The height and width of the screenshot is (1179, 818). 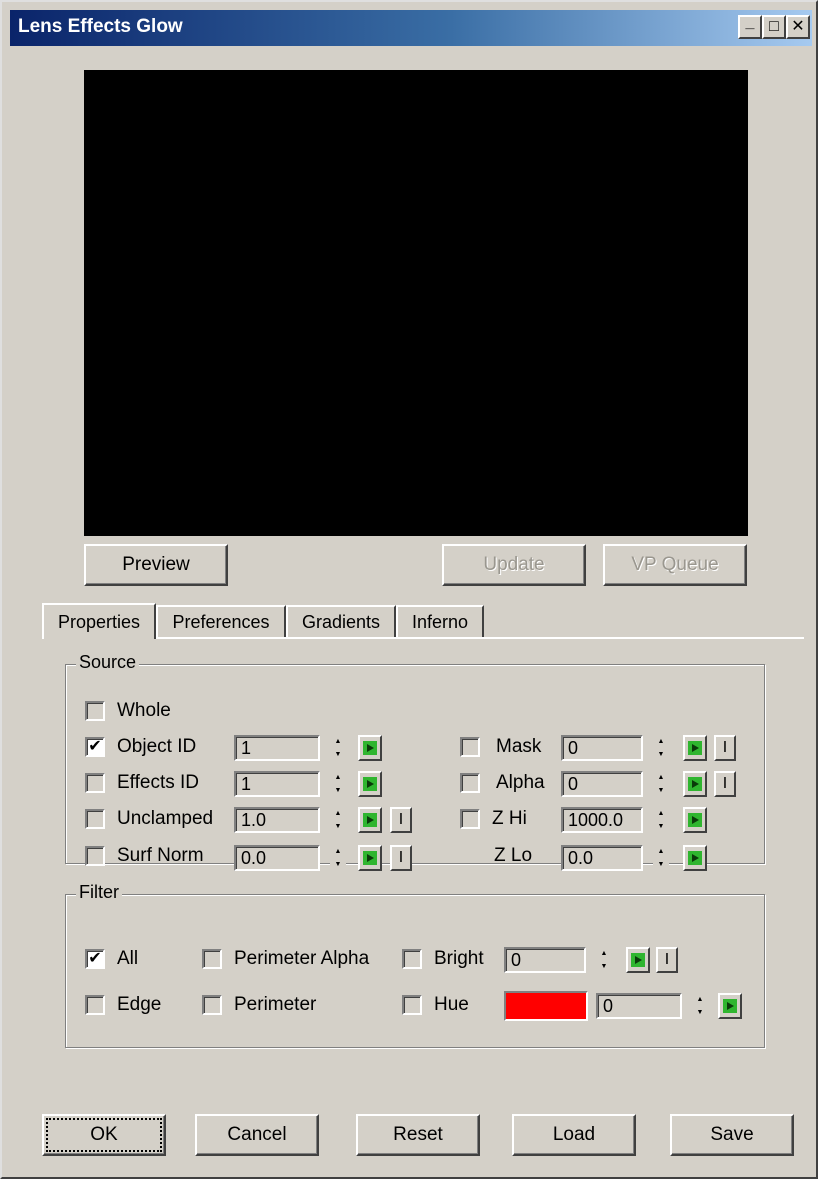 I want to click on bright-inverse-button: I, so click(x=667, y=960).